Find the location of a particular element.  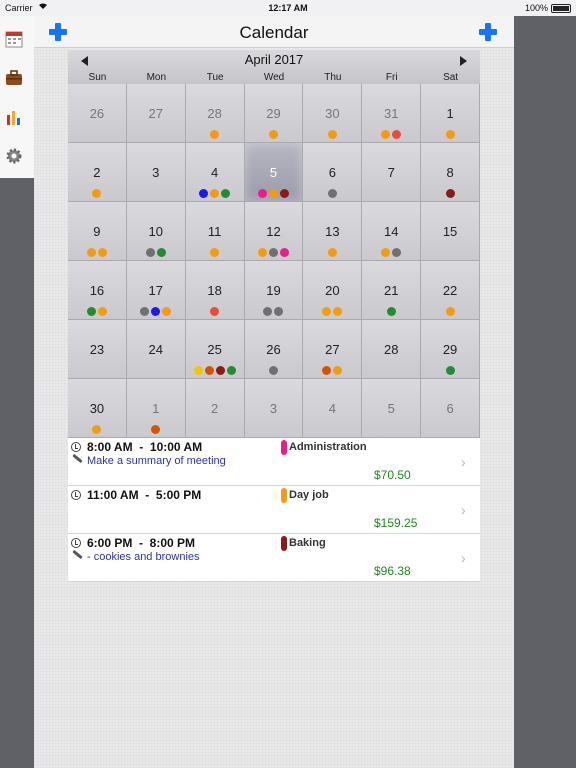

day-number: 30 is located at coordinates (97, 408).